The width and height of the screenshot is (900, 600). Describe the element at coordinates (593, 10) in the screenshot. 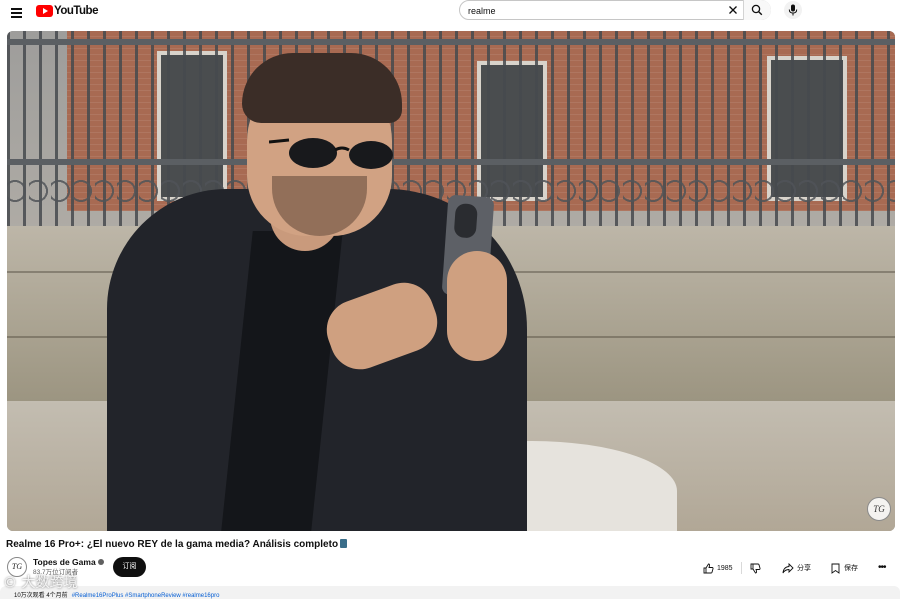

I see `search-input` at that location.